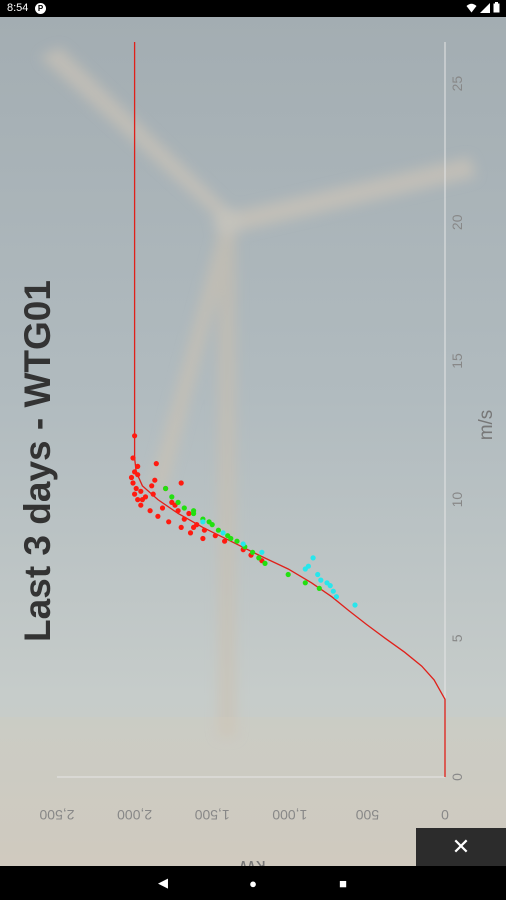 This screenshot has height=900, width=506. I want to click on status-time: 8:54, so click(18, 8).